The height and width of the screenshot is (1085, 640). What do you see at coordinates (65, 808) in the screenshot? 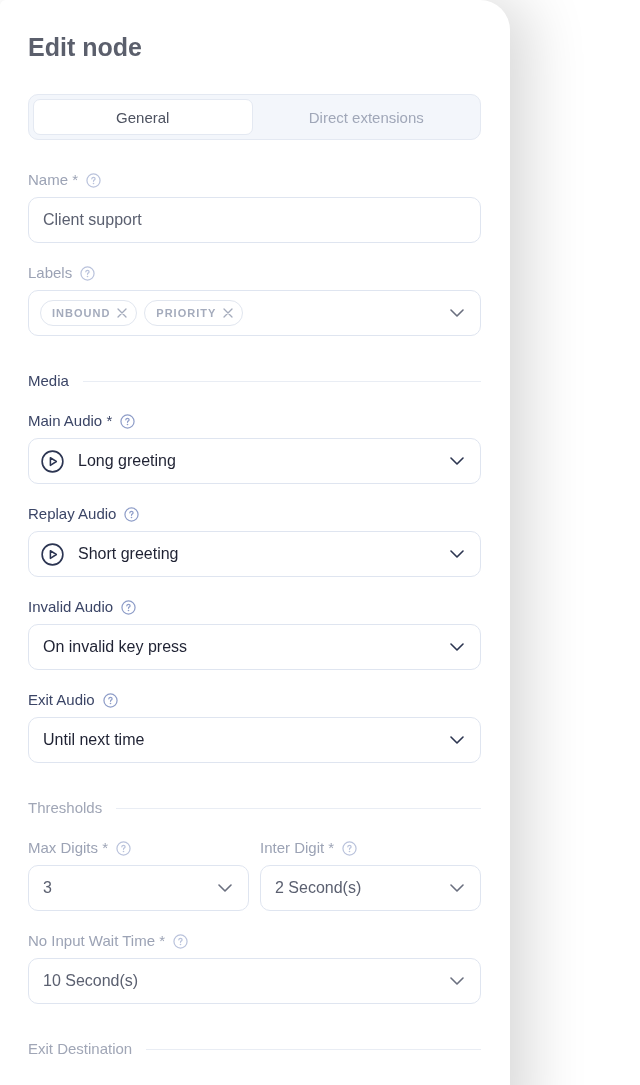
I see `section-heading: Thresholds` at bounding box center [65, 808].